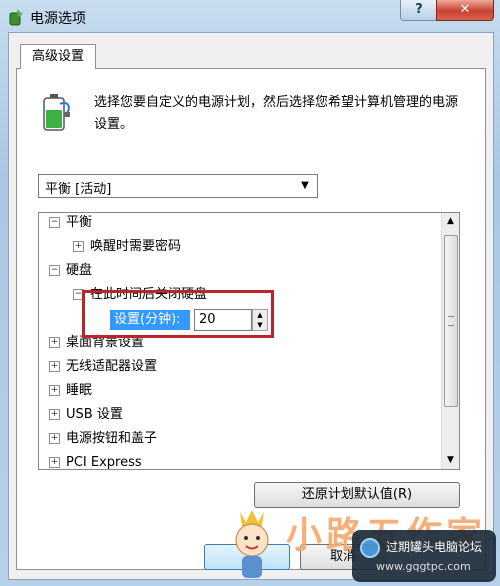 The image size is (500, 586). I want to click on window-title: 电源选项, so click(58, 19).